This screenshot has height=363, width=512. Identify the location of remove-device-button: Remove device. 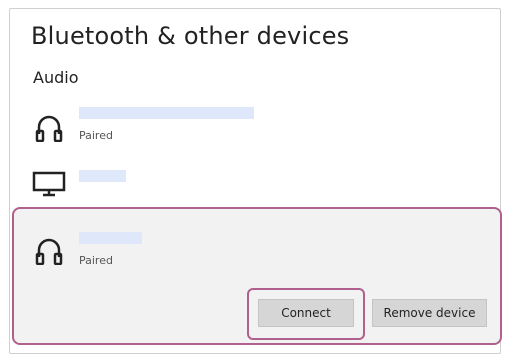
(429, 313).